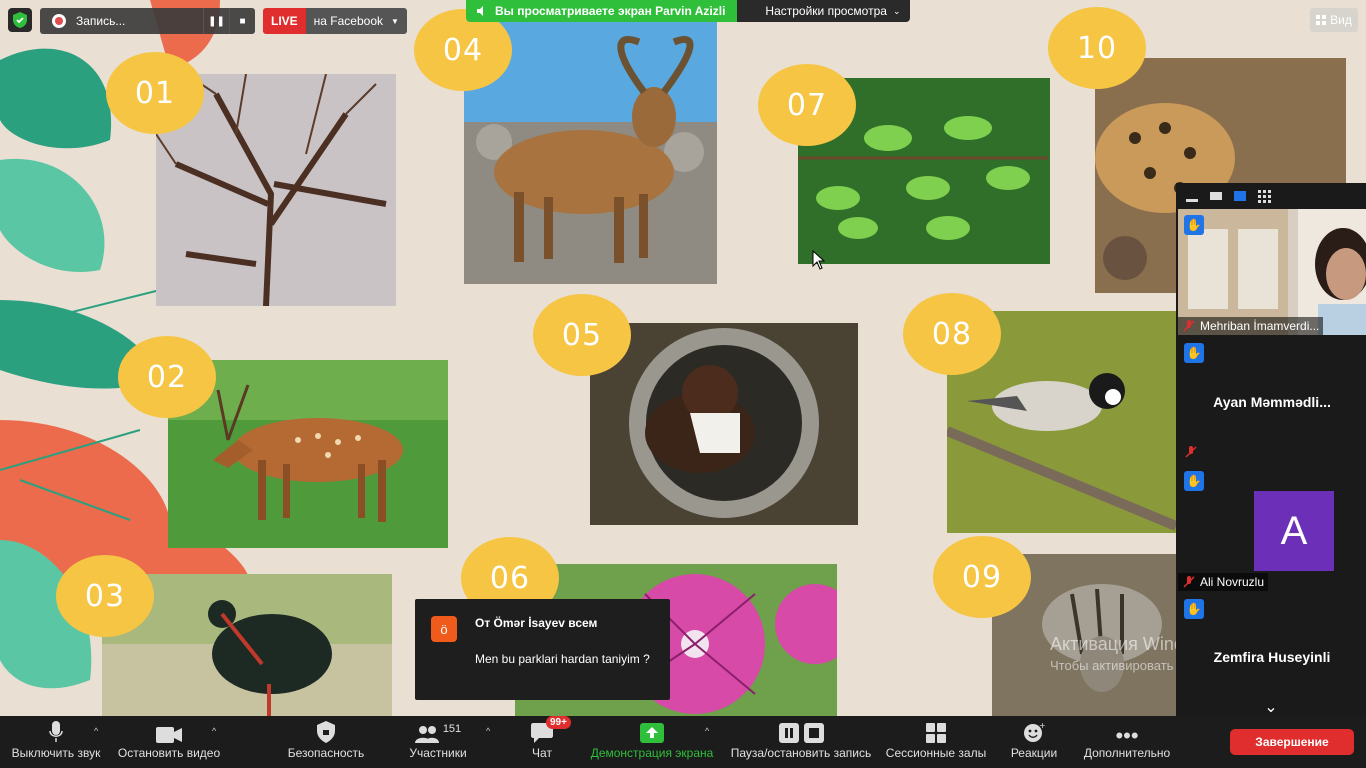 The image size is (1366, 768). Describe the element at coordinates (1264, 196) in the screenshot. I see `gallery-view-icon` at that location.